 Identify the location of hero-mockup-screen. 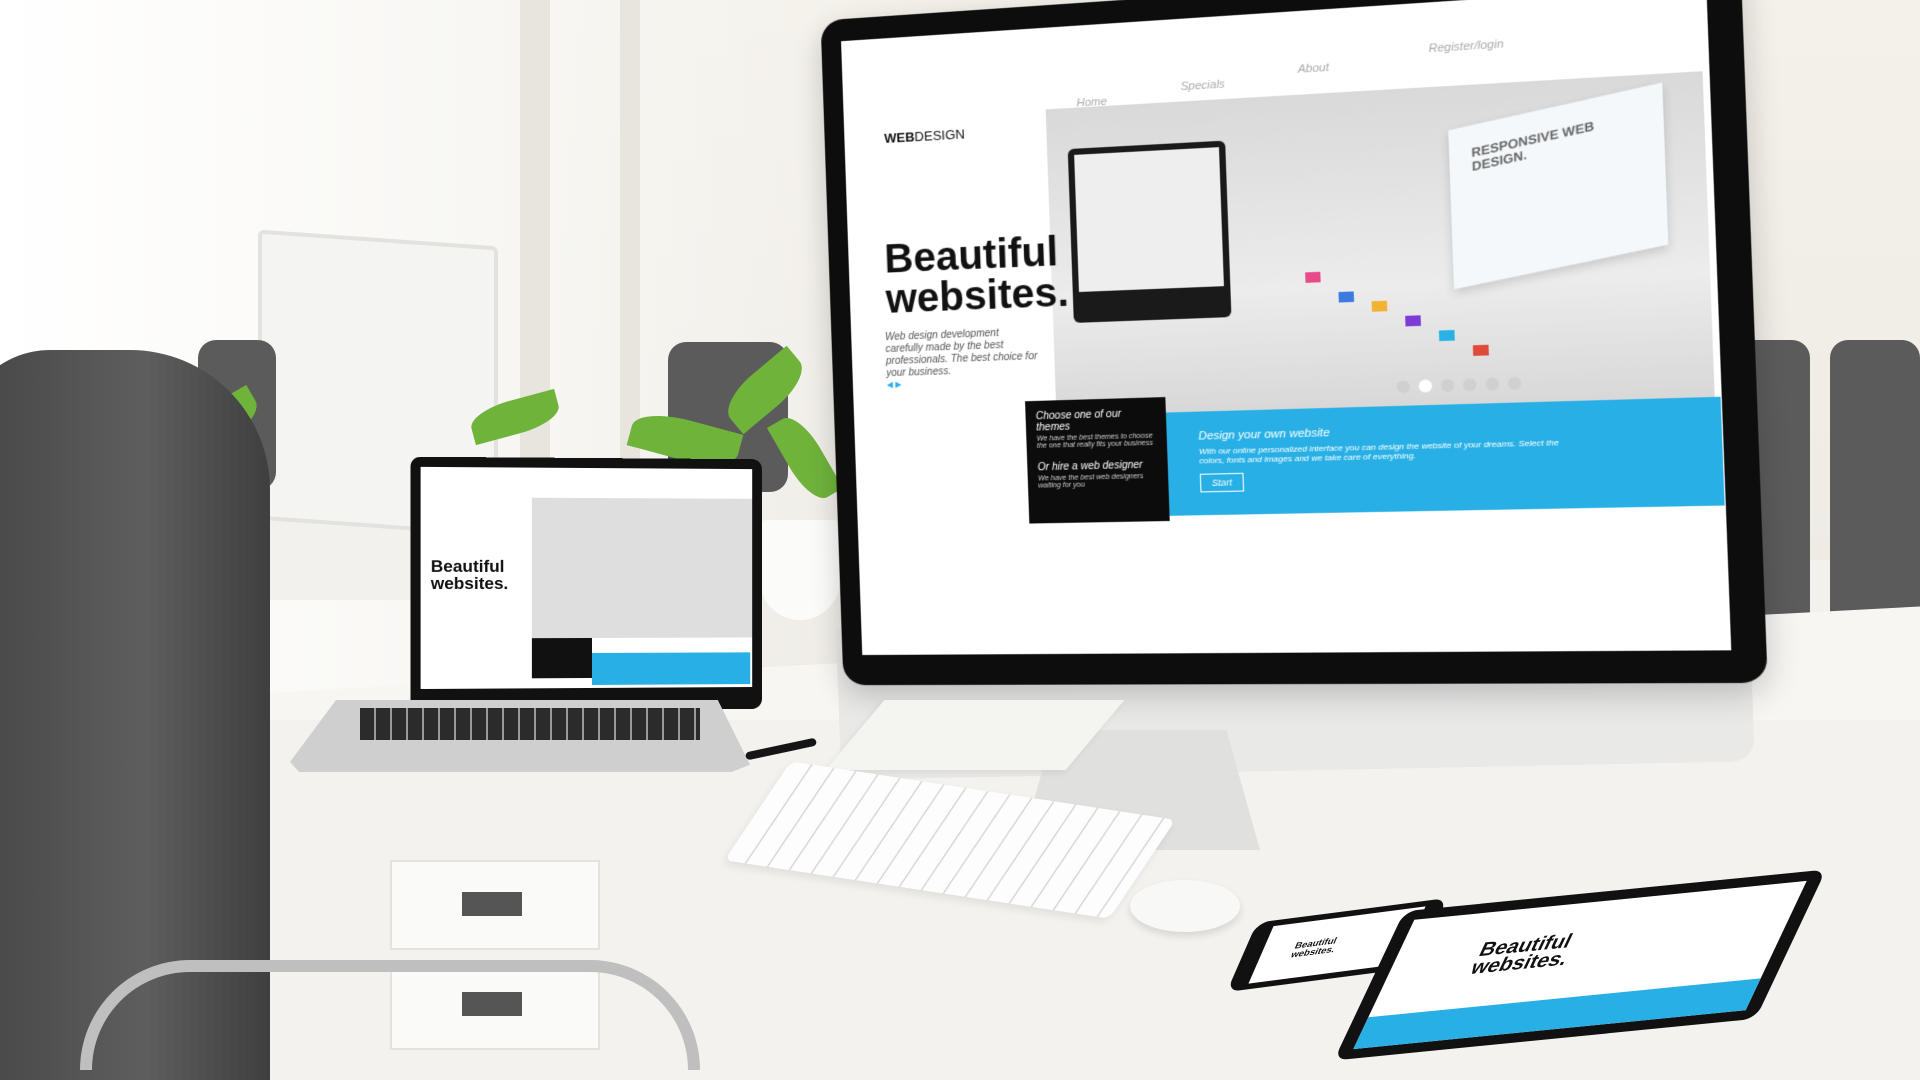
(1149, 219).